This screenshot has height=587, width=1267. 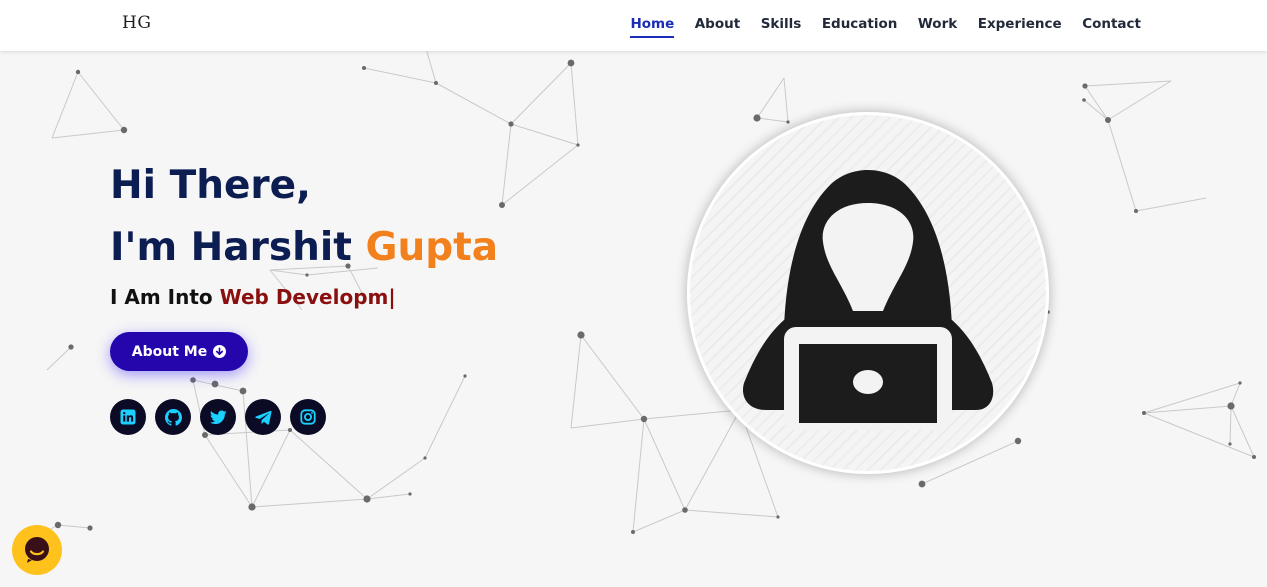 What do you see at coordinates (781, 27) in the screenshot?
I see `nav-item-skills: Skills` at bounding box center [781, 27].